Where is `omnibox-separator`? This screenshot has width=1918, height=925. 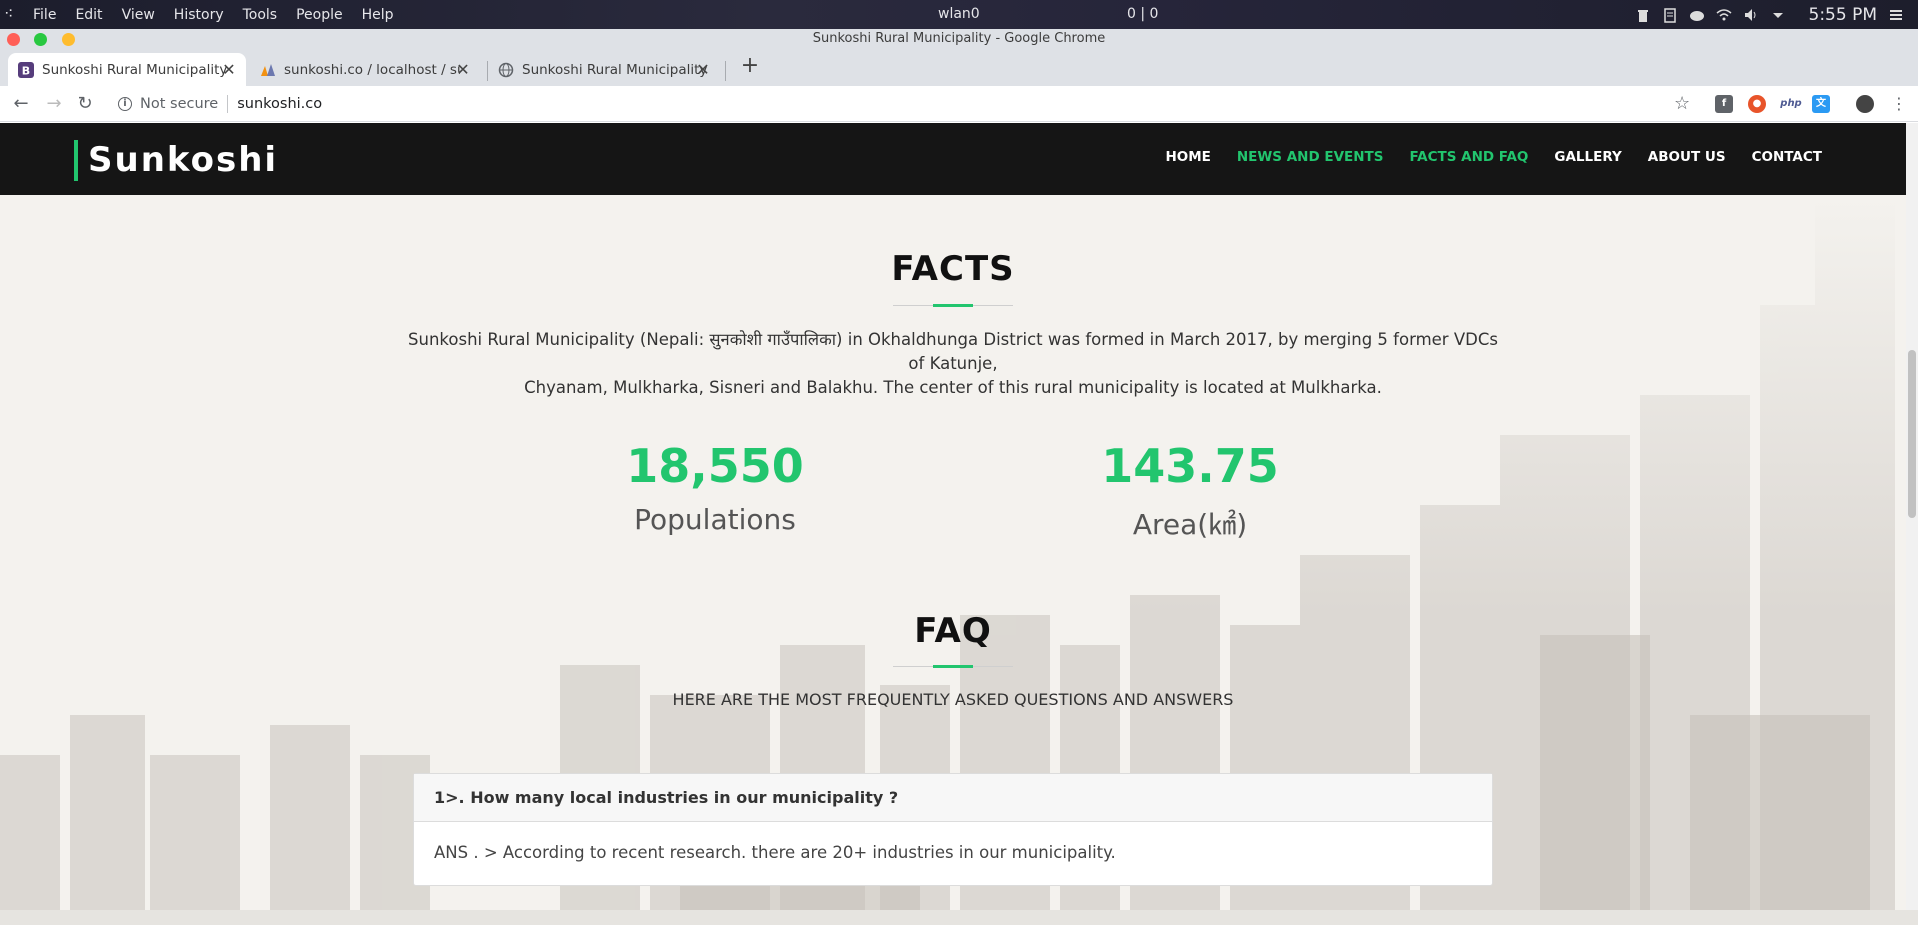 omnibox-separator is located at coordinates (228, 104).